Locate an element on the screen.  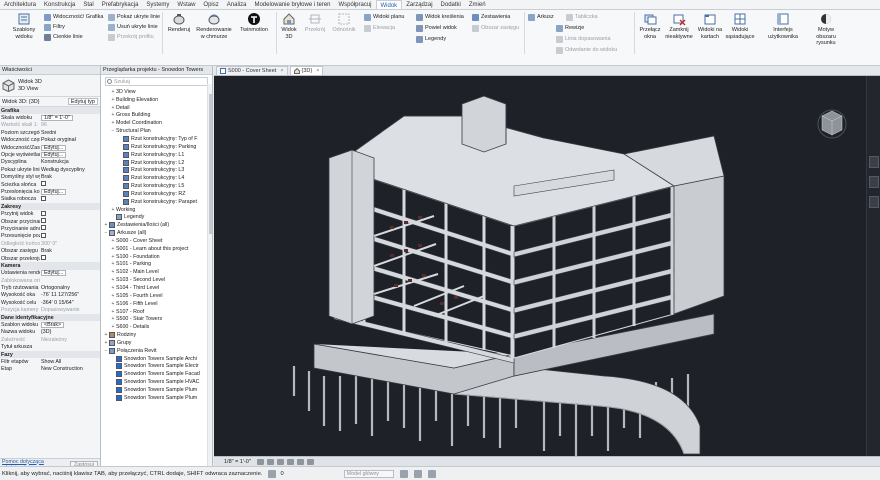
type-selector: Widok 3D 3D View is located at coordinates (50, 86).